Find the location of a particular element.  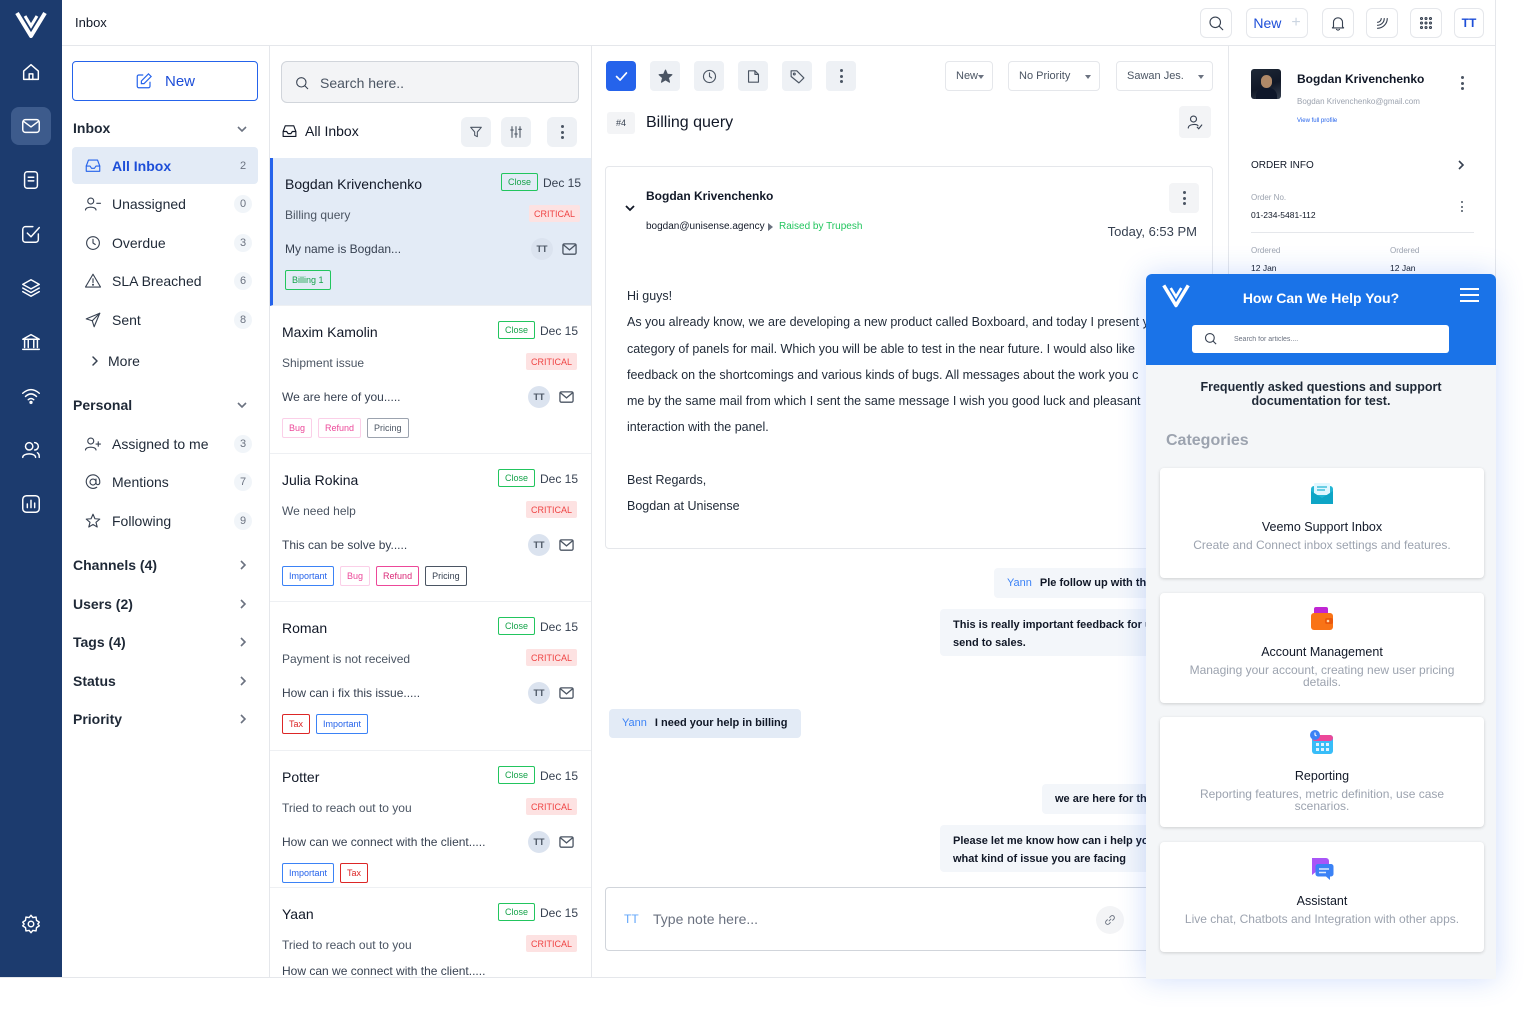

select-all-checkbox is located at coordinates (621, 76).